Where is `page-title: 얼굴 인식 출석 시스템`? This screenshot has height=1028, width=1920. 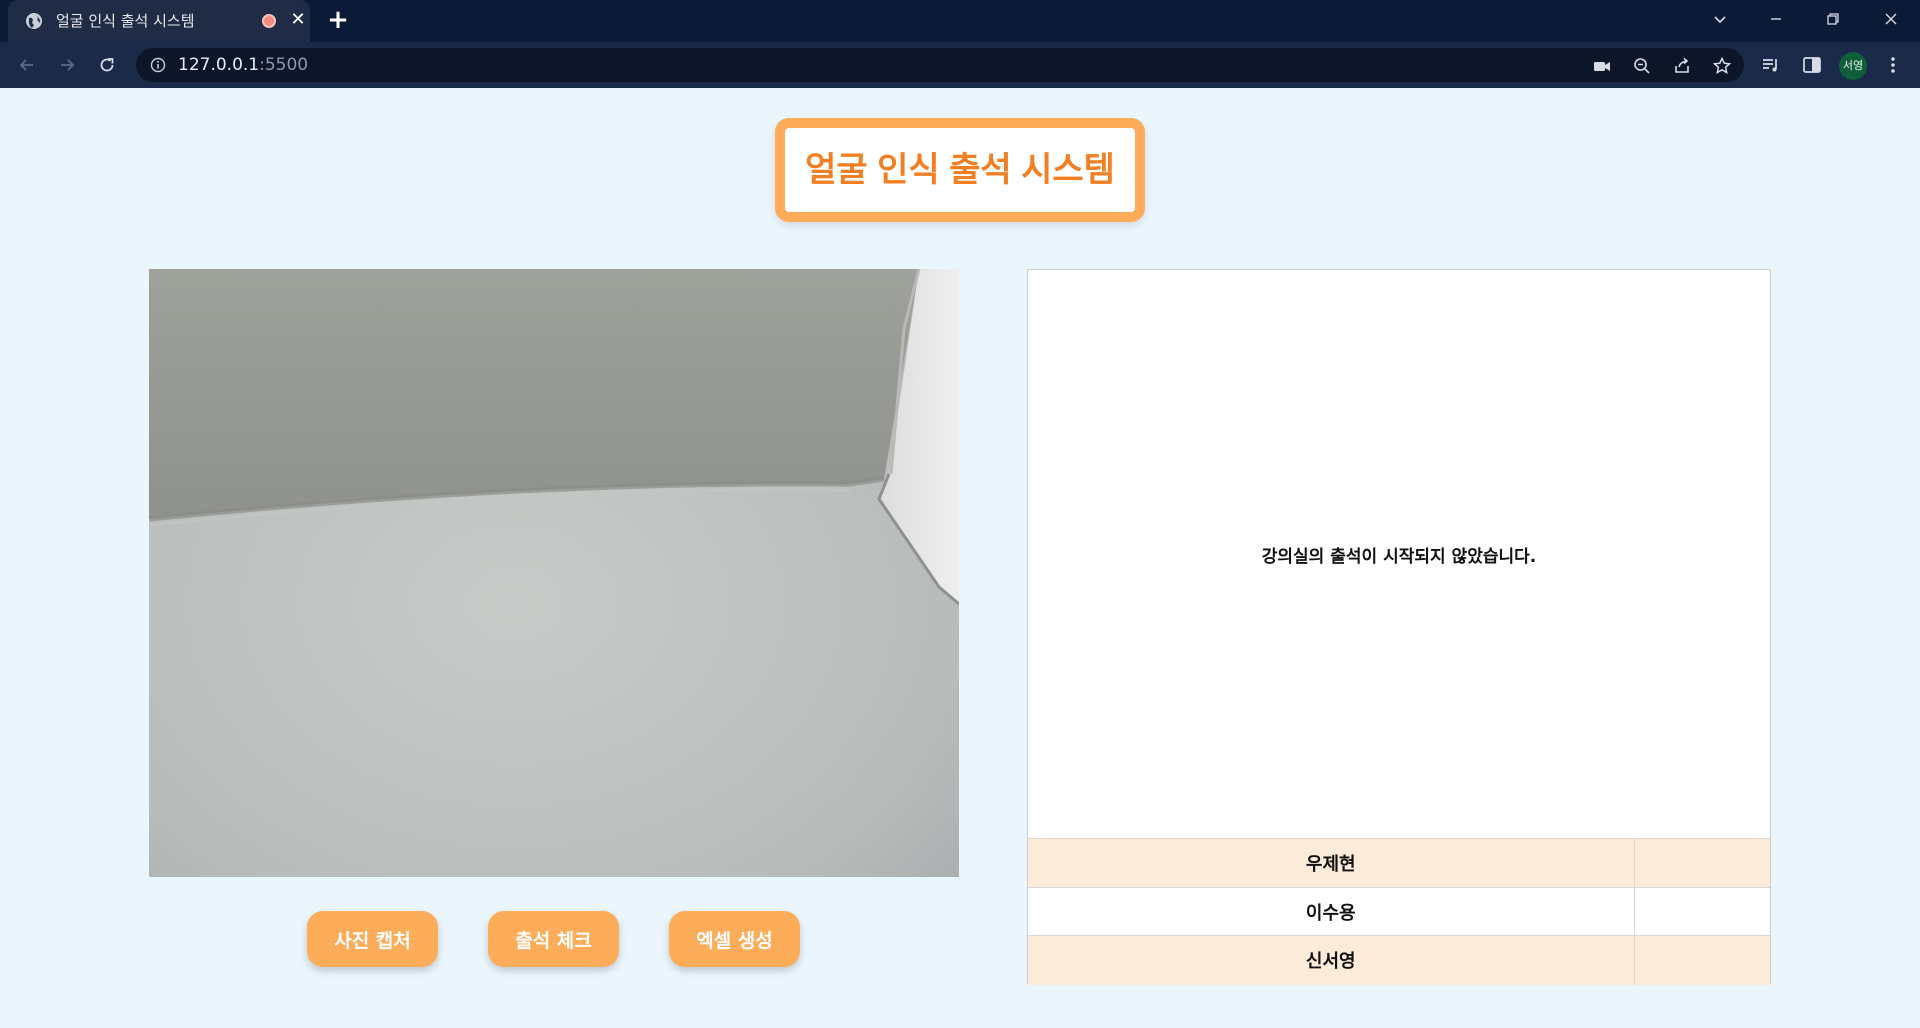 page-title: 얼굴 인식 출석 시스템 is located at coordinates (960, 170).